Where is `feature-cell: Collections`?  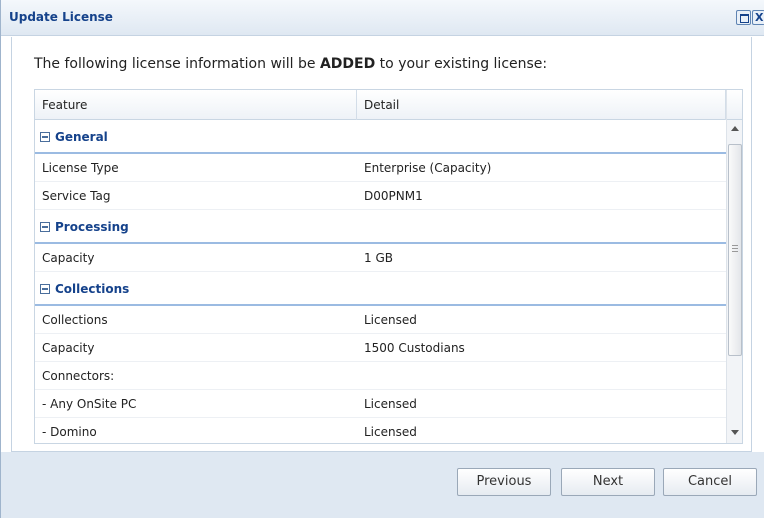
feature-cell: Collections is located at coordinates (75, 320).